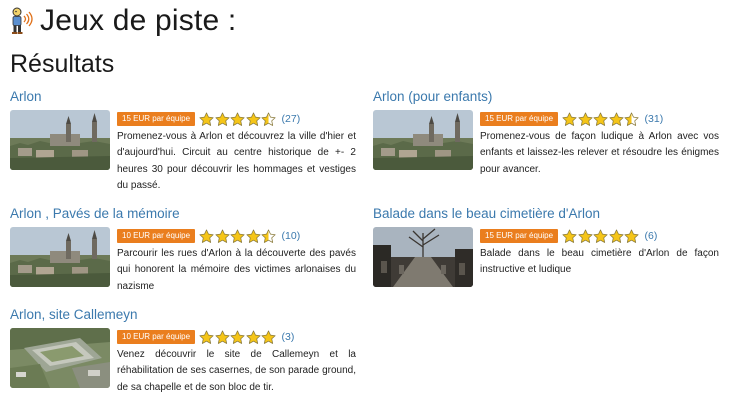 The image size is (729, 404). Describe the element at coordinates (651, 236) in the screenshot. I see `rating-count-link: (6)` at that location.